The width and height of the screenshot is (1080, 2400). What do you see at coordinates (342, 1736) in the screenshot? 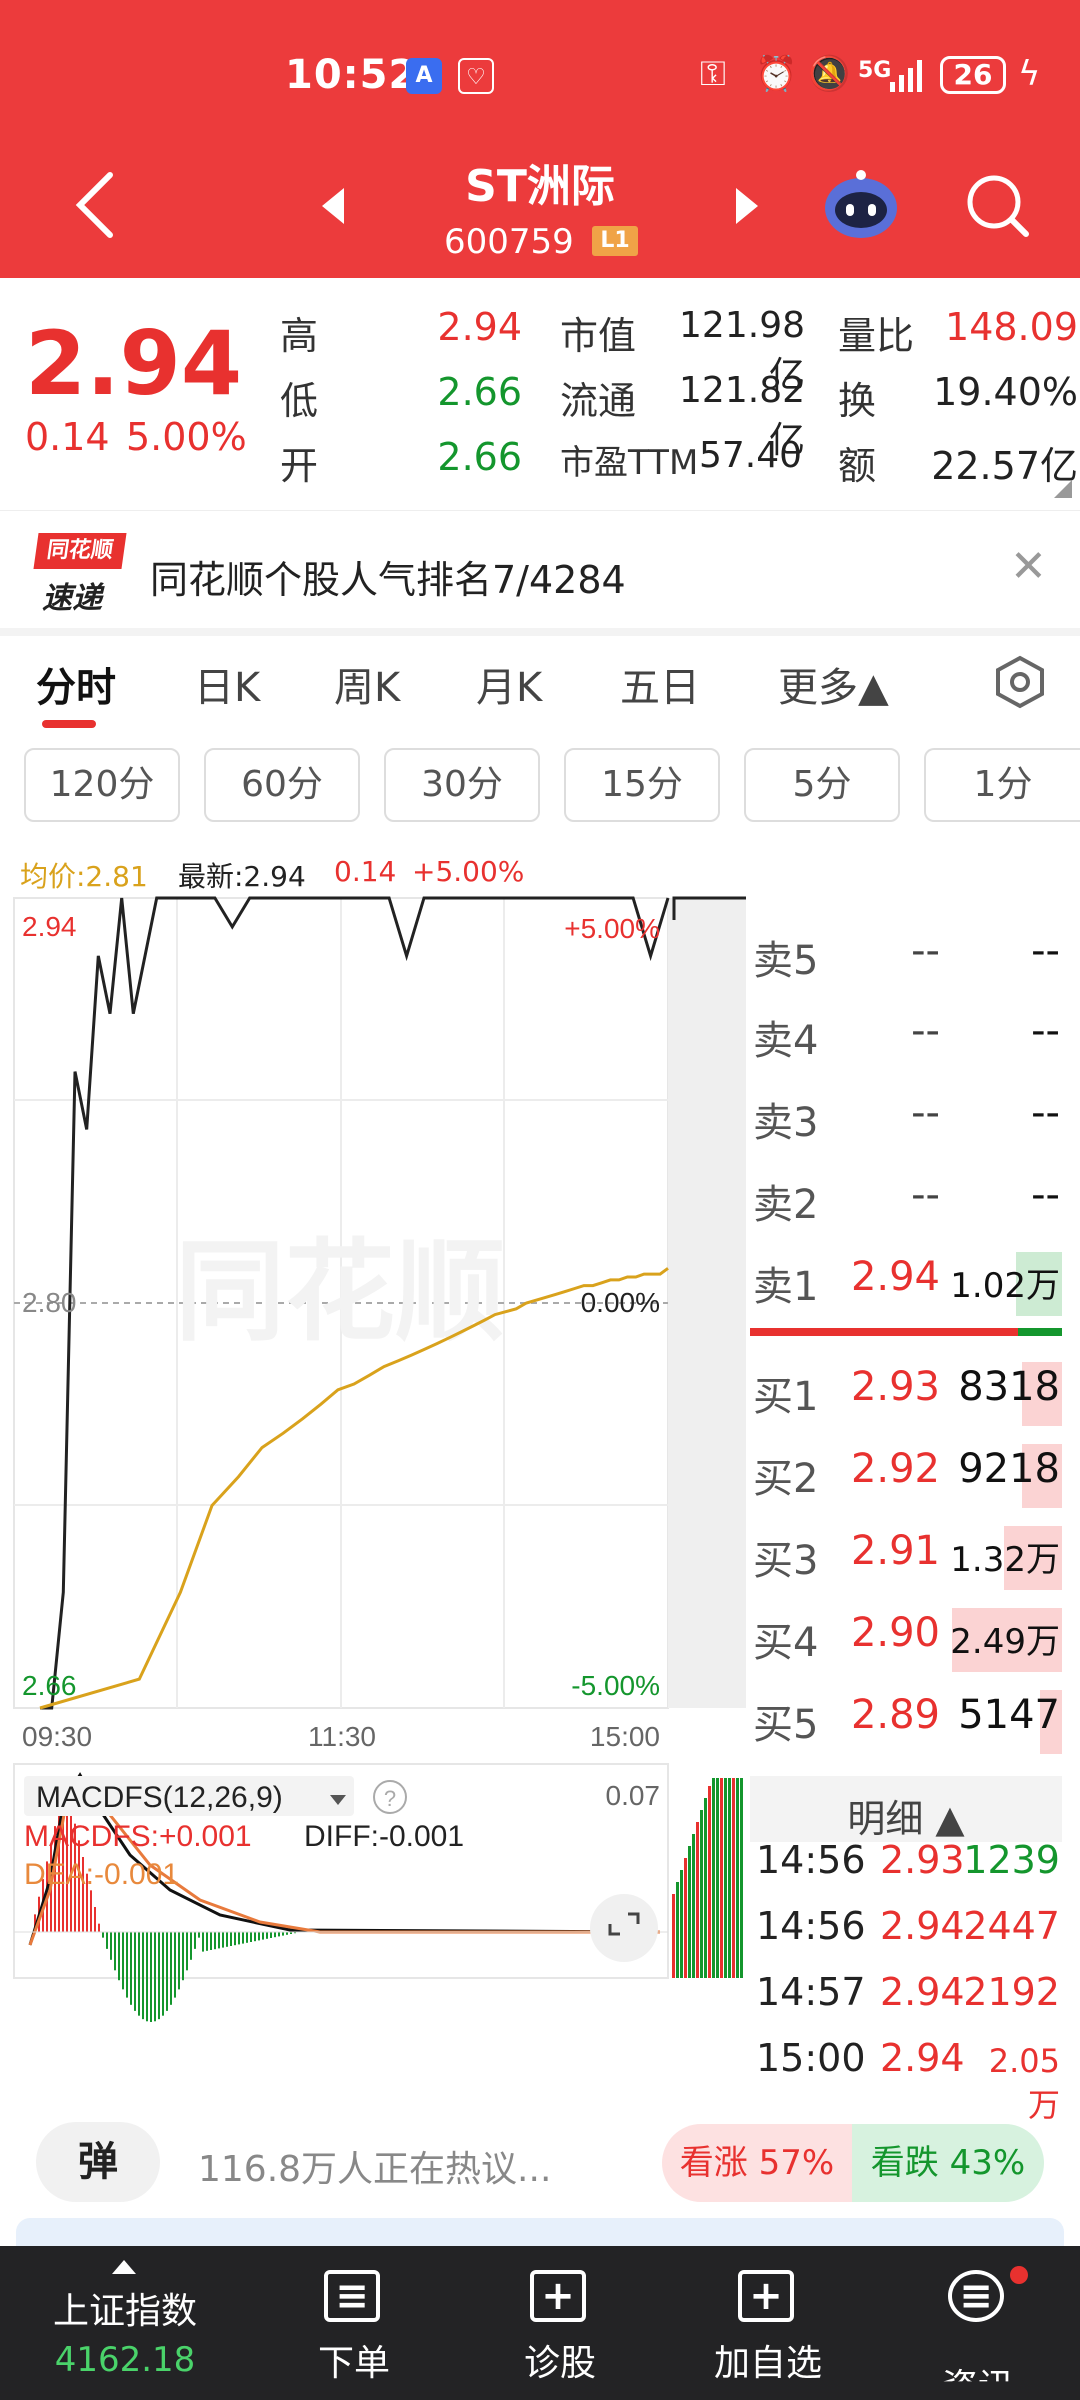
I see `x-tick-noon: 11:30` at bounding box center [342, 1736].